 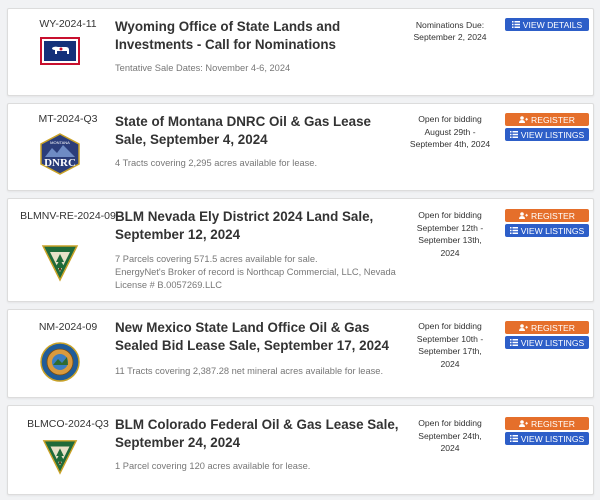 I want to click on dnrc-logo-text: DNRC, so click(x=60, y=163).